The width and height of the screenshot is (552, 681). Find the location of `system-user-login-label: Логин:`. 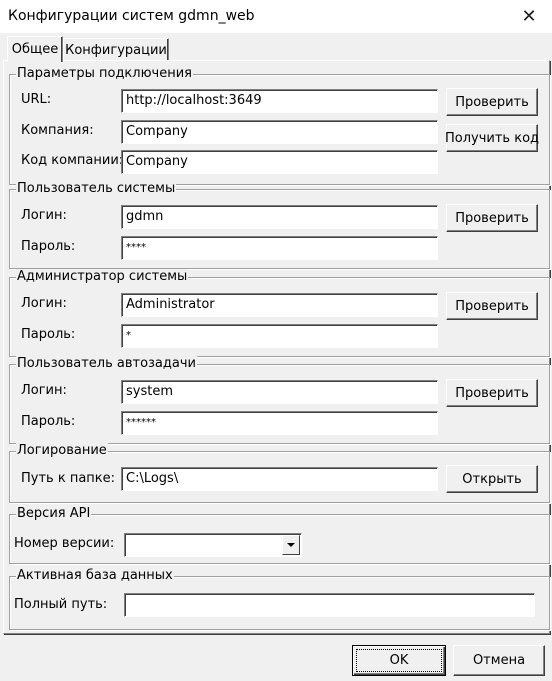

system-user-login-label: Логин: is located at coordinates (44, 215).